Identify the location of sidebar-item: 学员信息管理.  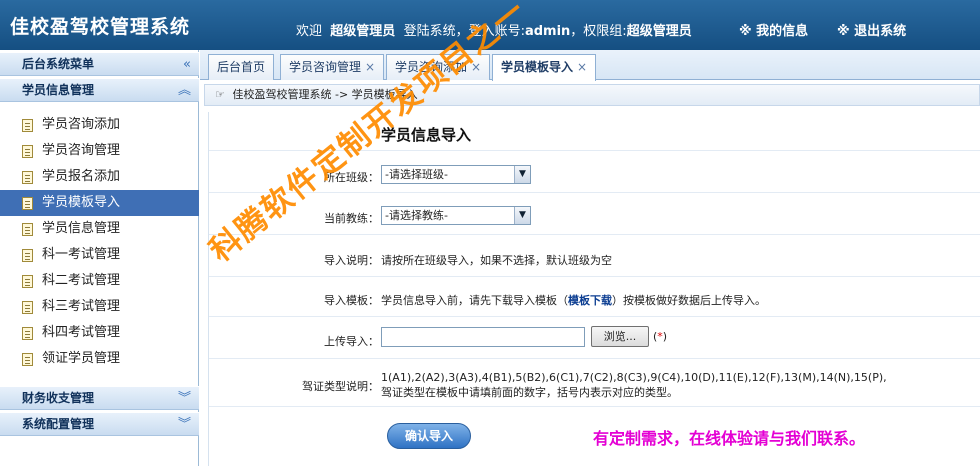
(99, 229).